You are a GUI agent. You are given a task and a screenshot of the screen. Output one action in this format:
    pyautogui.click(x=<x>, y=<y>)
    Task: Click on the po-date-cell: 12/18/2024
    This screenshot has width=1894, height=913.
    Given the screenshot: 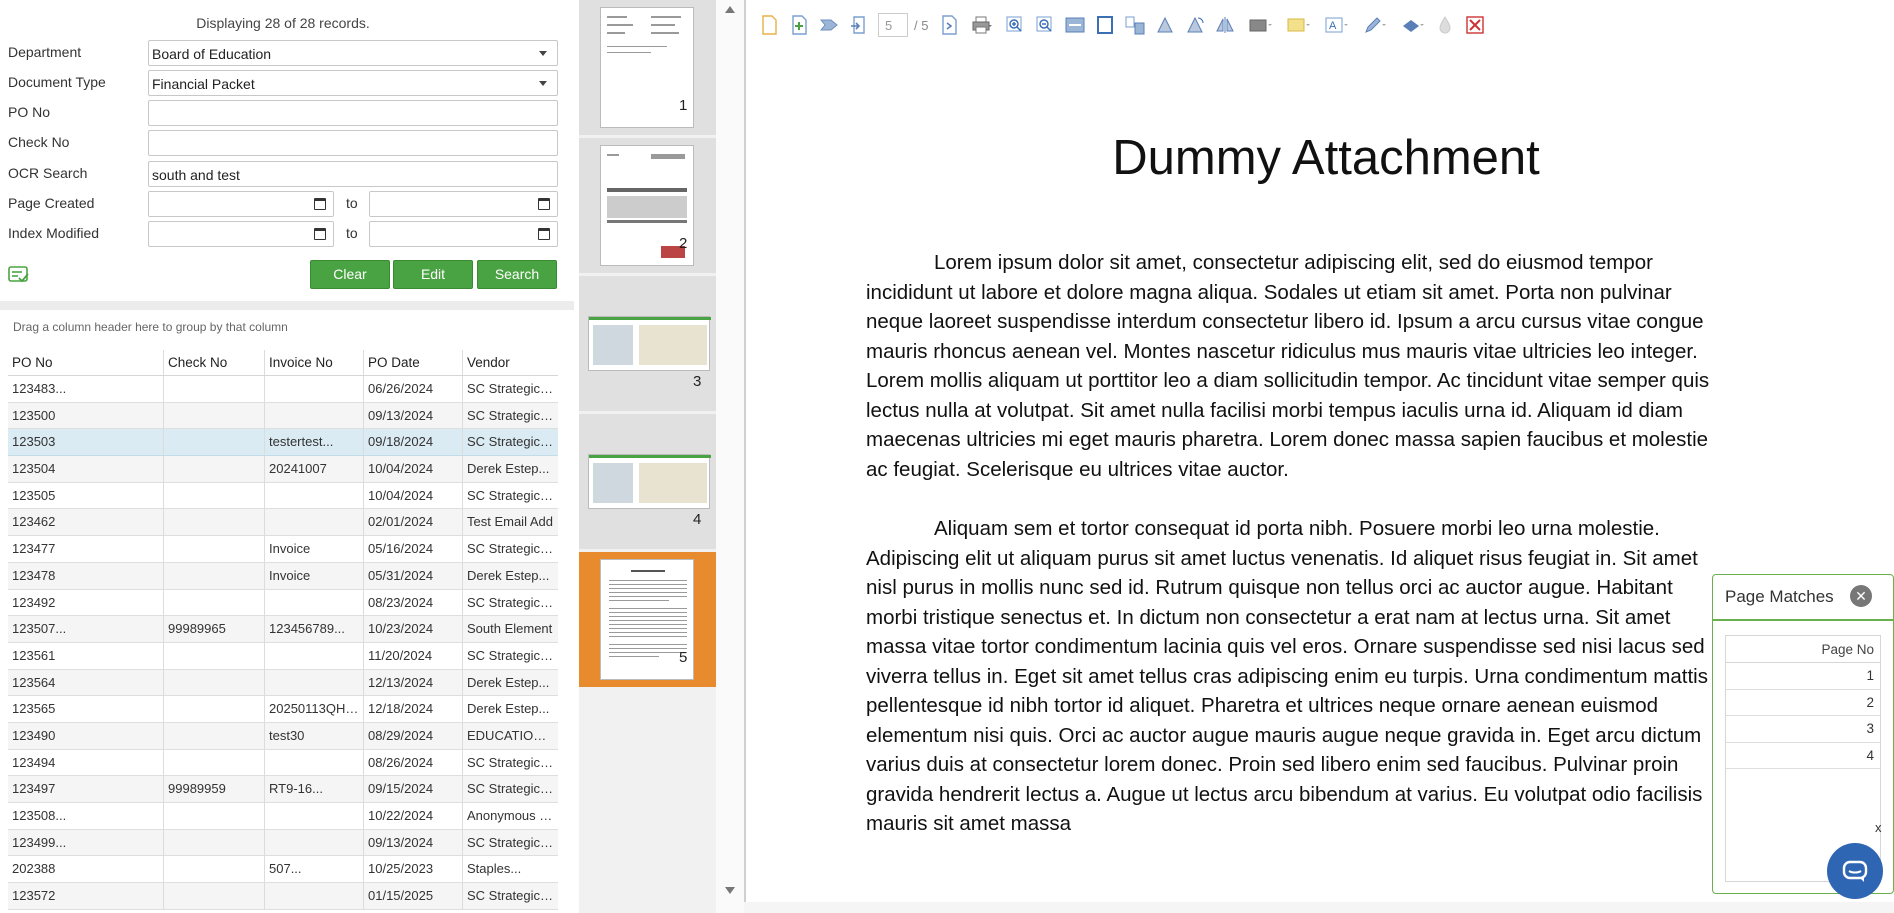 What is the action you would take?
    pyautogui.click(x=413, y=709)
    